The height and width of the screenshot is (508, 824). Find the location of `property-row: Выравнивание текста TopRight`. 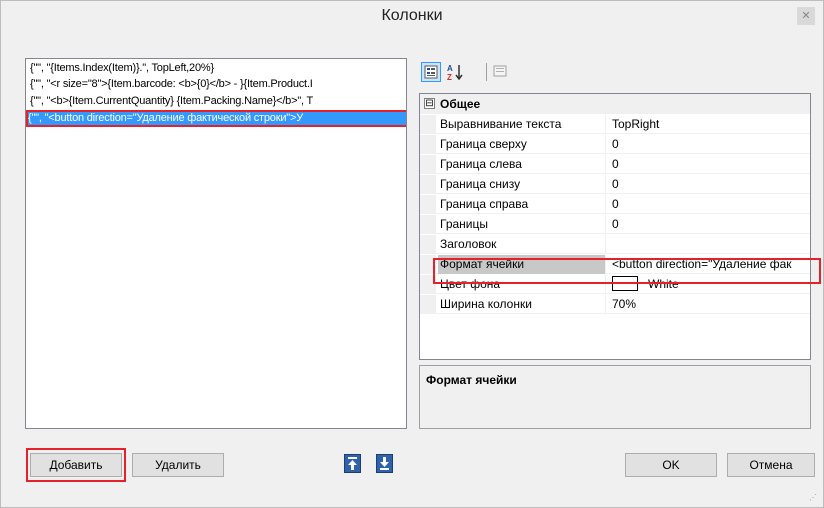

property-row: Выравнивание текста TopRight is located at coordinates (615, 124).